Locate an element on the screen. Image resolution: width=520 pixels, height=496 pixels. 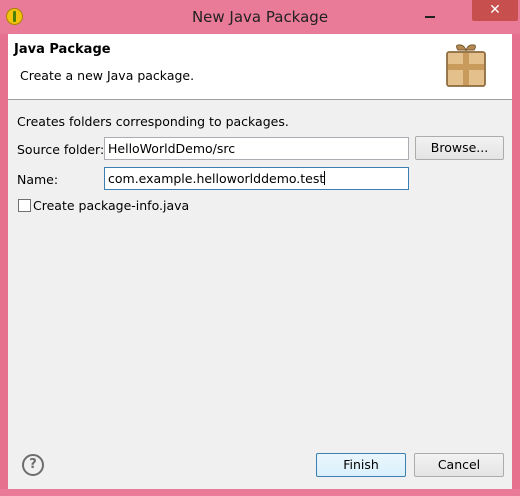
package-icon is located at coordinates (466, 65).